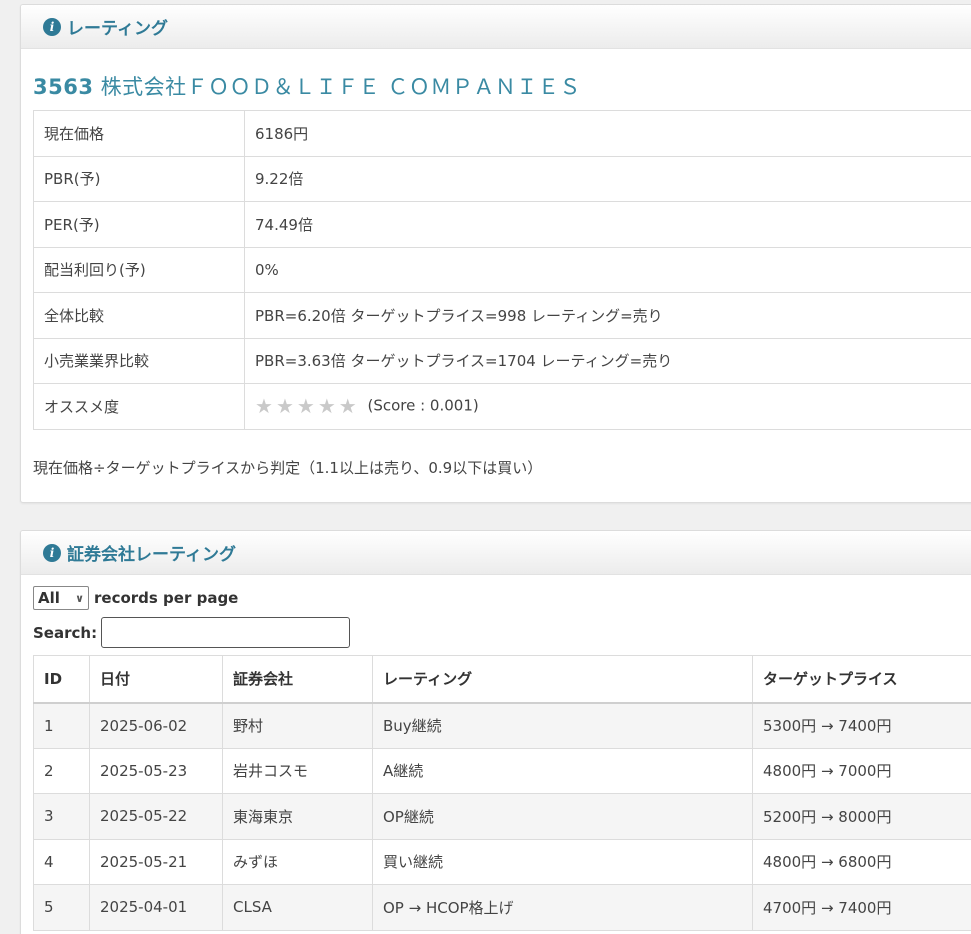  I want to click on table-row: 1 2025-06-02 野村 Buy継続 5300円 → 7400円, so click(502, 725).